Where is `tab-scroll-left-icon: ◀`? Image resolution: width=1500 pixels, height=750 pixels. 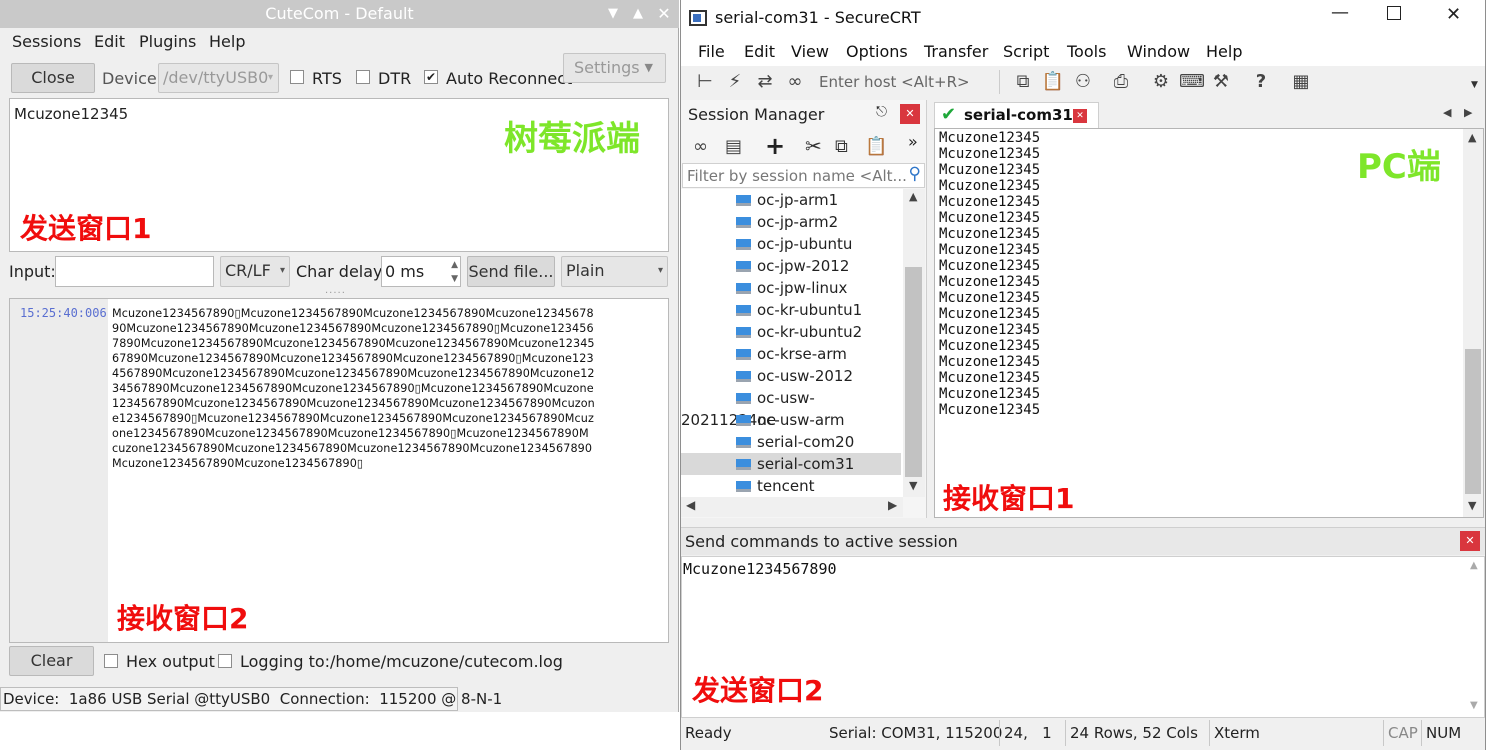
tab-scroll-left-icon: ◀ is located at coordinates (1447, 112).